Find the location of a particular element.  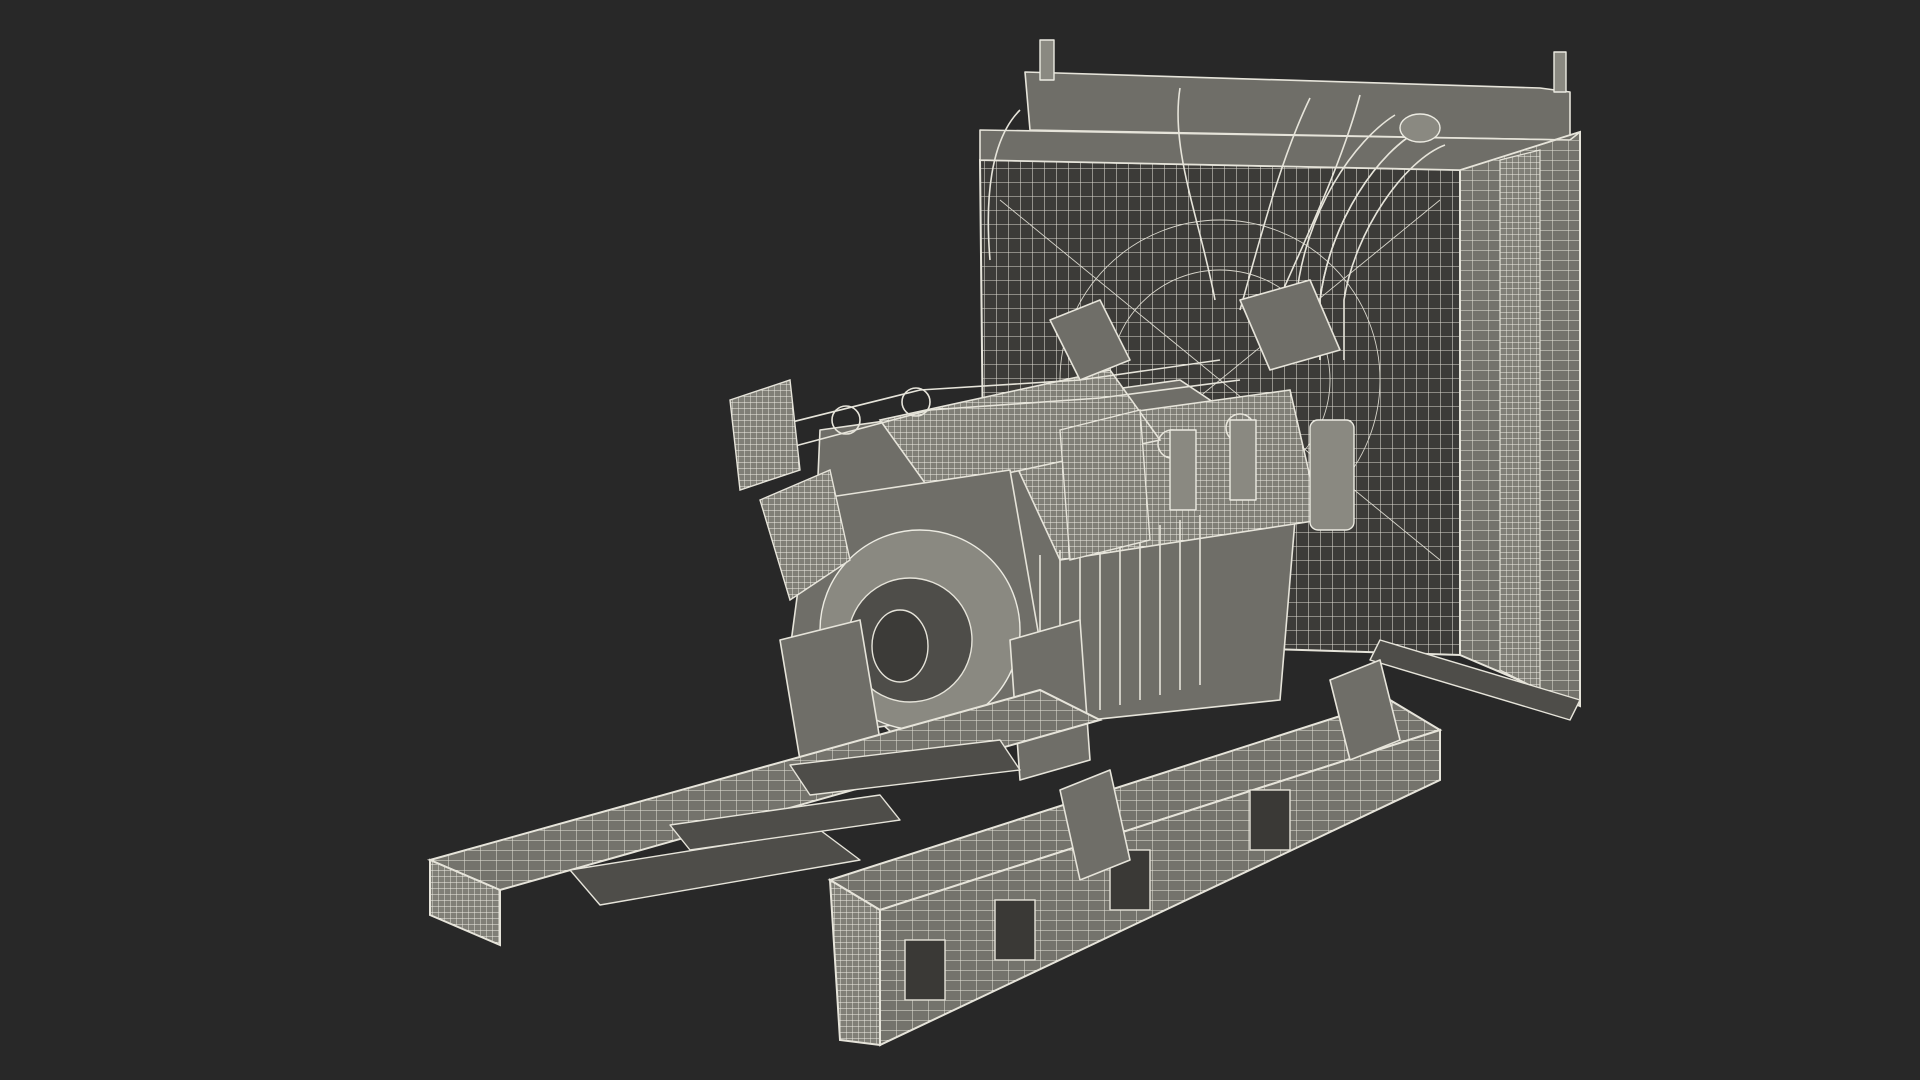

right-guard-plate is located at coordinates (1105, 485).